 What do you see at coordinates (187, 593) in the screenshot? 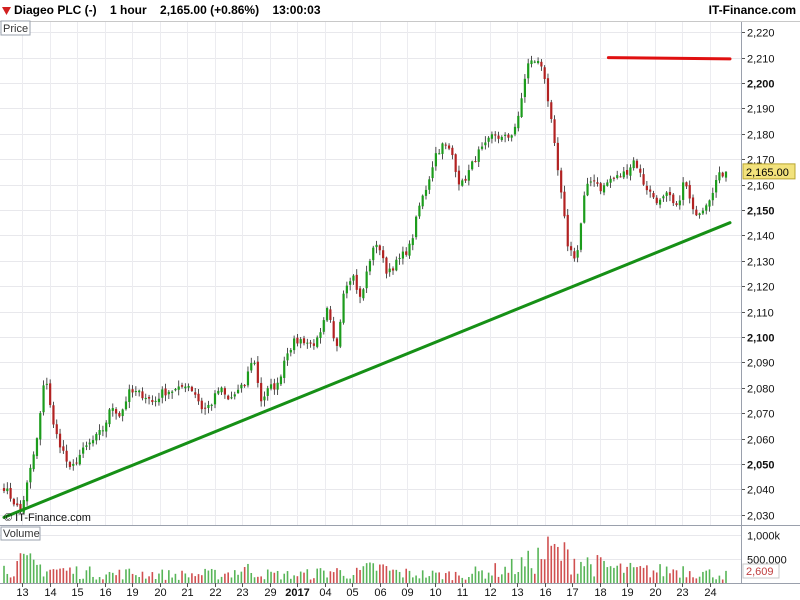
I see `x-tick-label: 21` at bounding box center [187, 593].